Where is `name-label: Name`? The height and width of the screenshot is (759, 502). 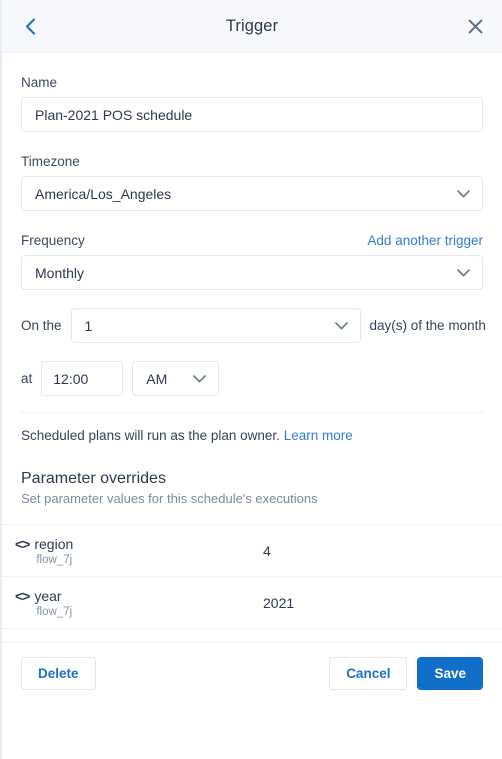
name-label: Name is located at coordinates (39, 82).